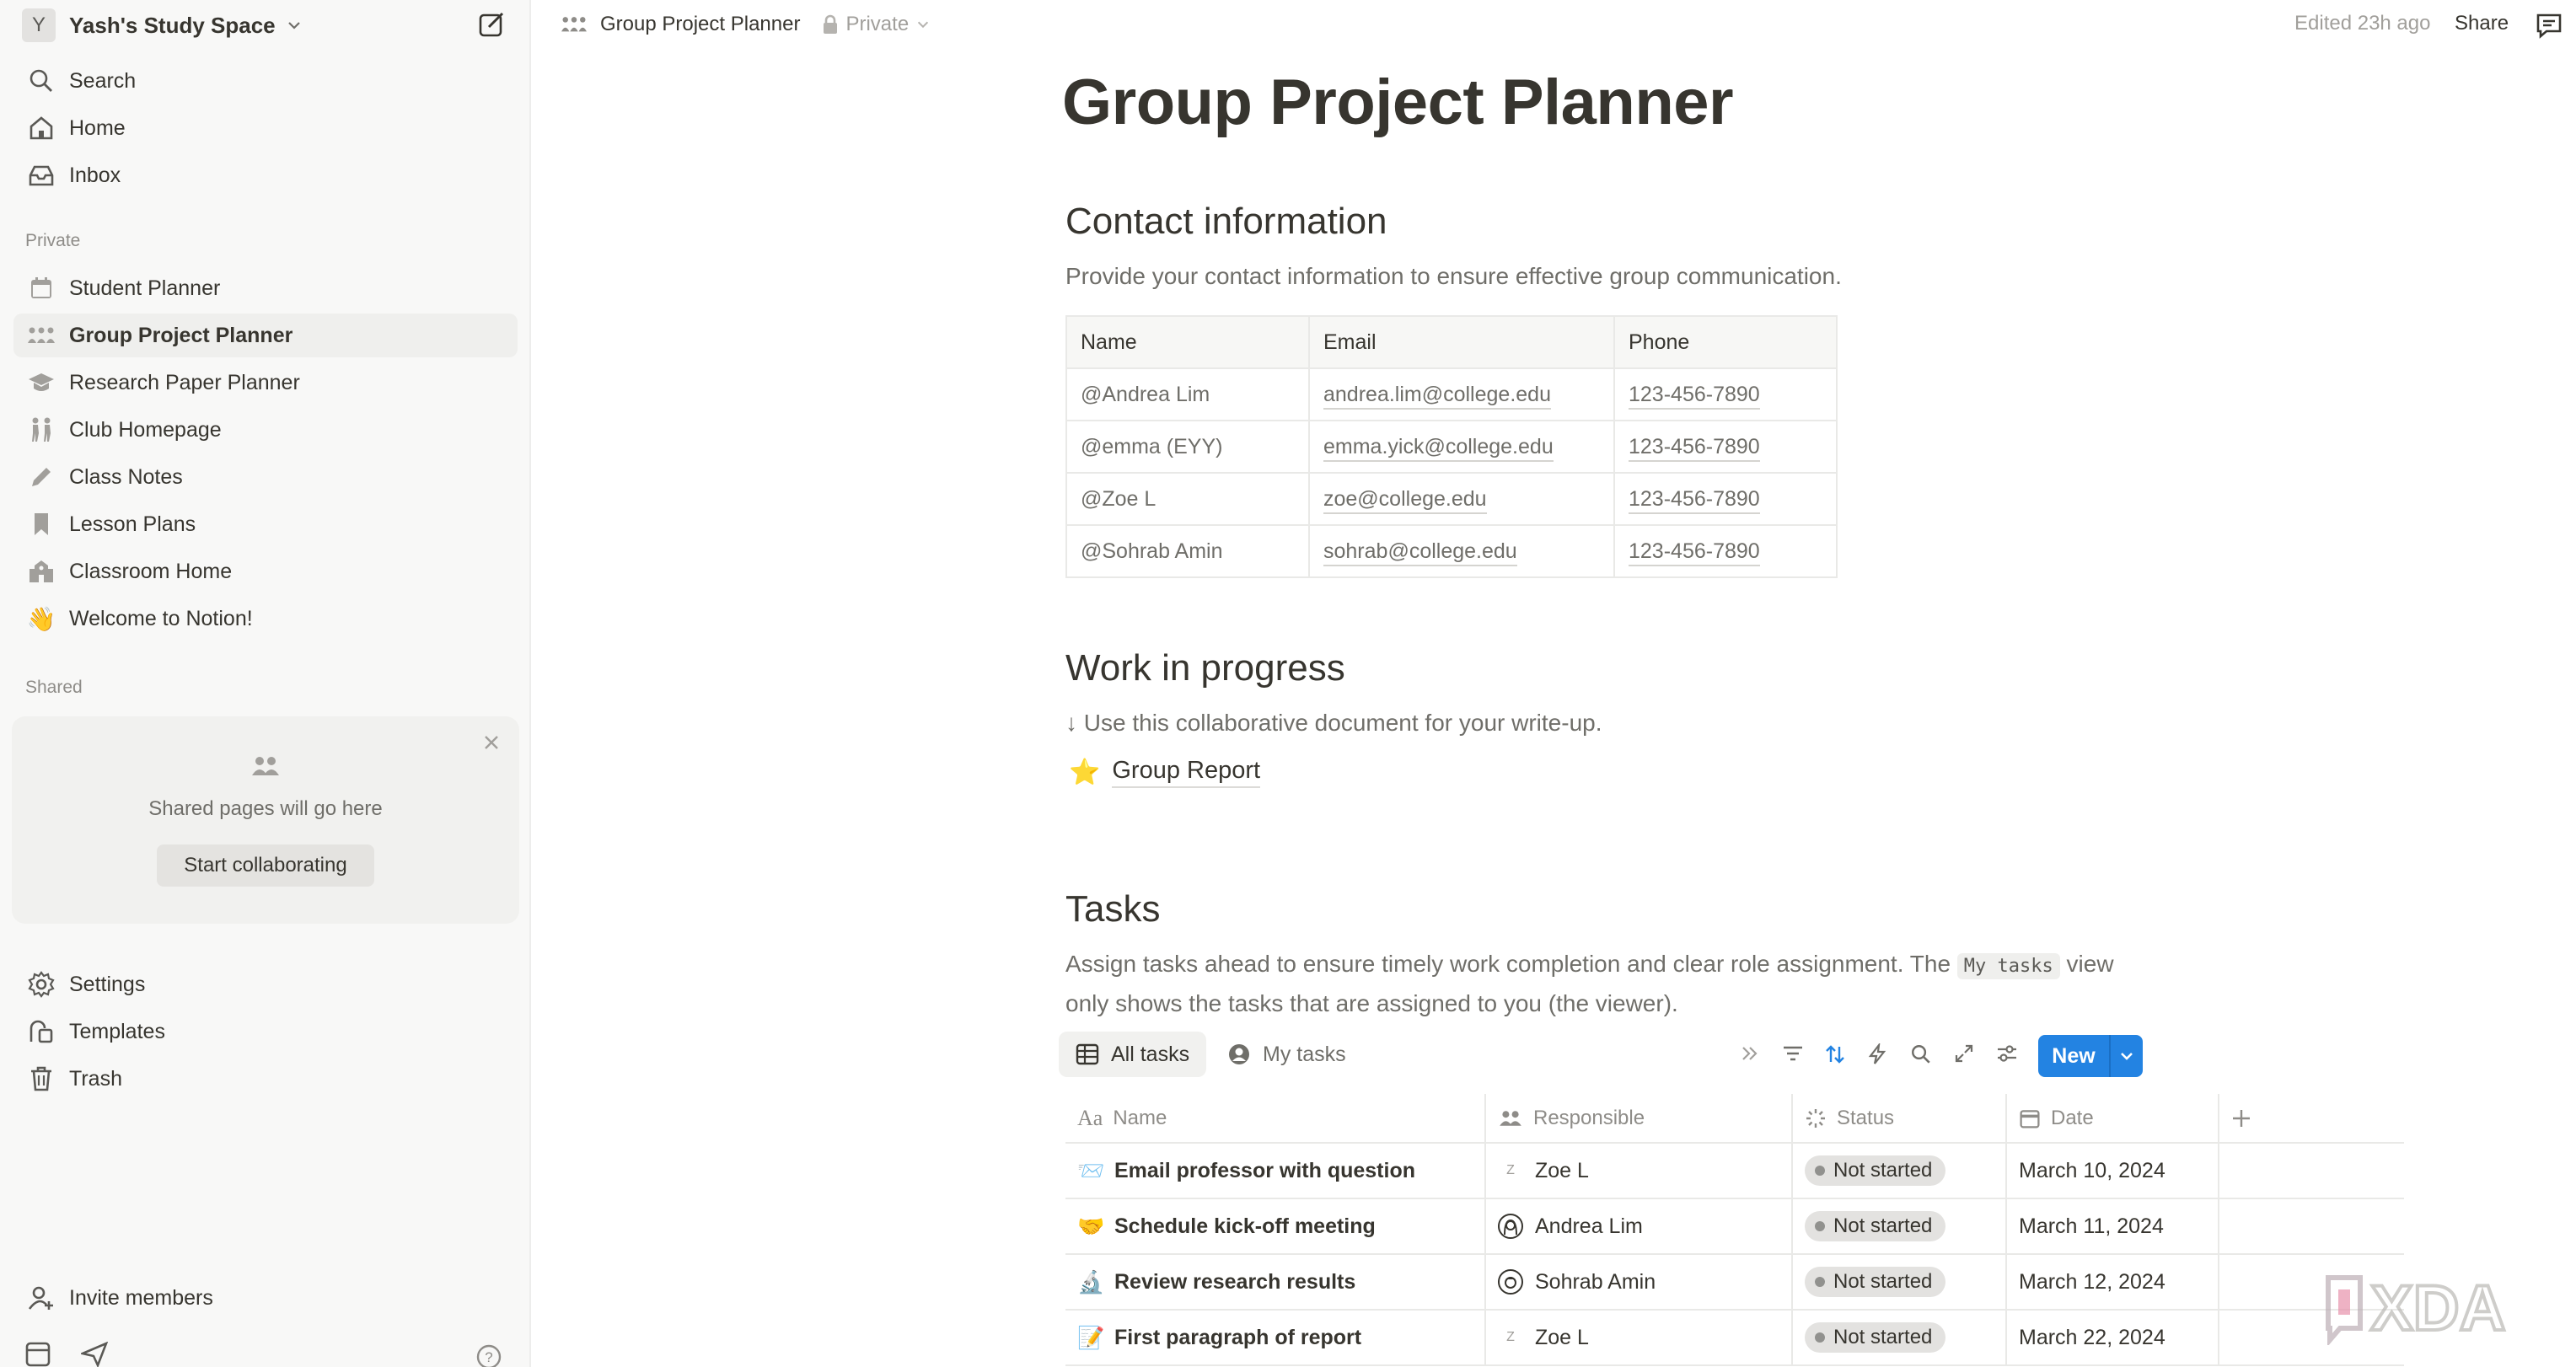  Describe the element at coordinates (265, 984) in the screenshot. I see `sidebar-item-settings: Settings` at that location.